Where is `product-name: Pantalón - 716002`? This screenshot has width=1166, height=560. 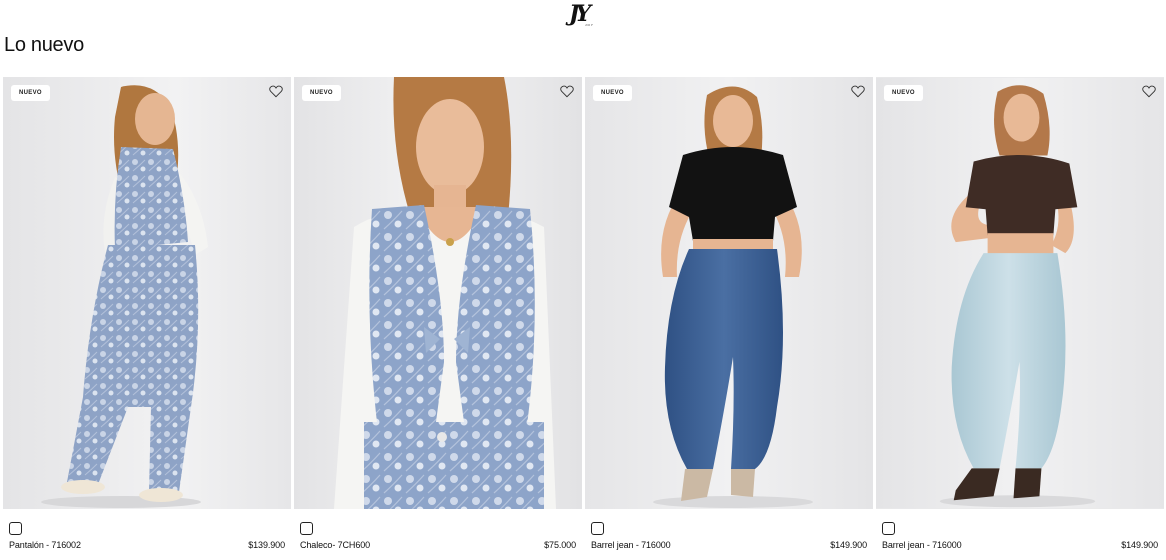
product-name: Pantalón - 716002 is located at coordinates (45, 545).